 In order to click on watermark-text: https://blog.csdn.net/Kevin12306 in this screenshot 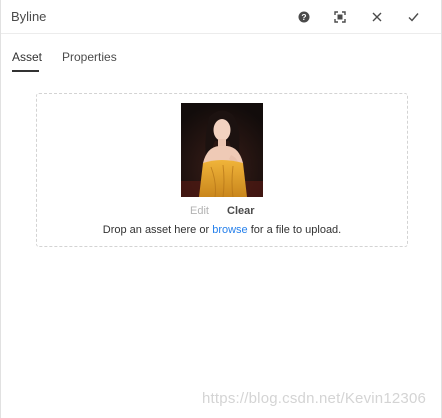, I will do `click(314, 398)`.